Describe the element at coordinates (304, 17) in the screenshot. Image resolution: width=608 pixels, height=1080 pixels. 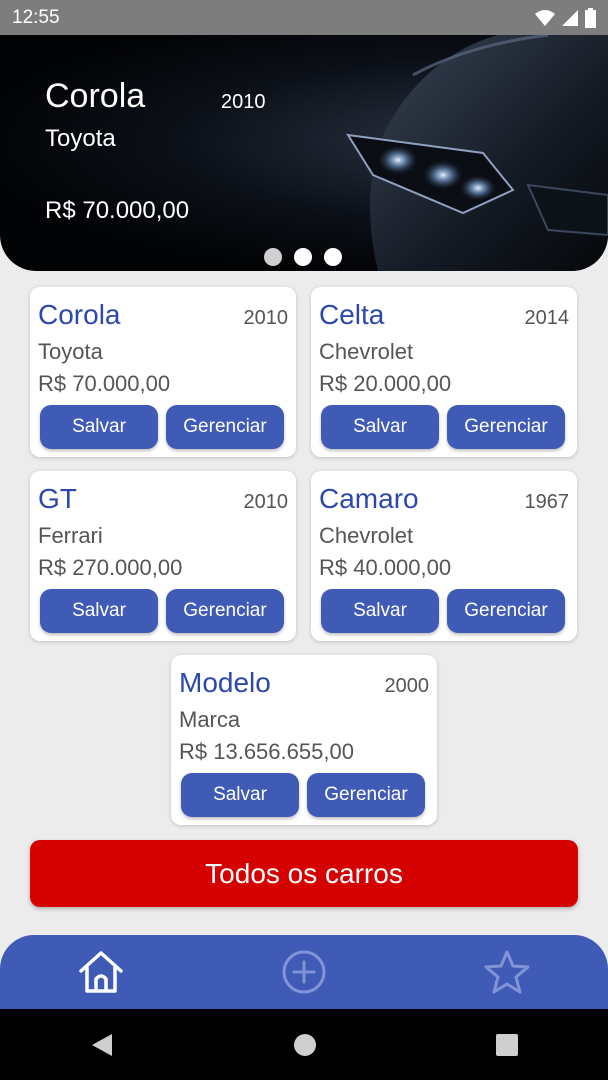
I see `status-bar: 12:55` at that location.